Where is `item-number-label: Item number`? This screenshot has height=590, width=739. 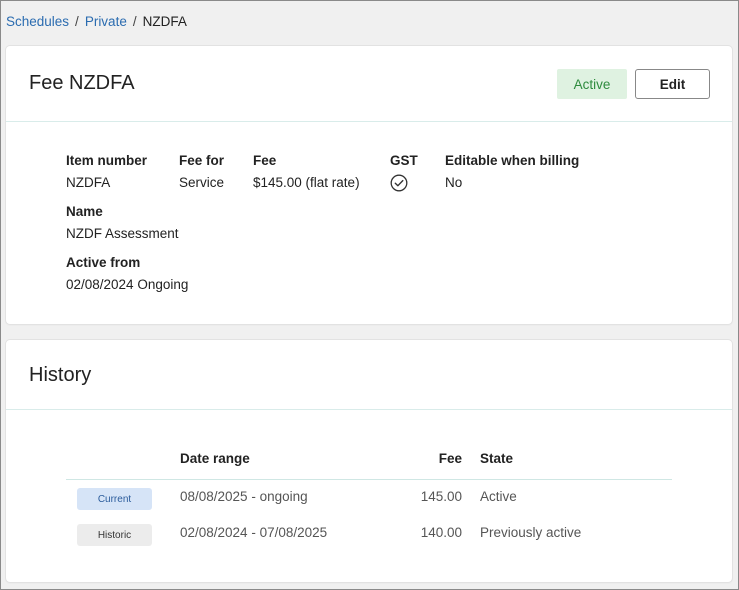 item-number-label: Item number is located at coordinates (107, 160).